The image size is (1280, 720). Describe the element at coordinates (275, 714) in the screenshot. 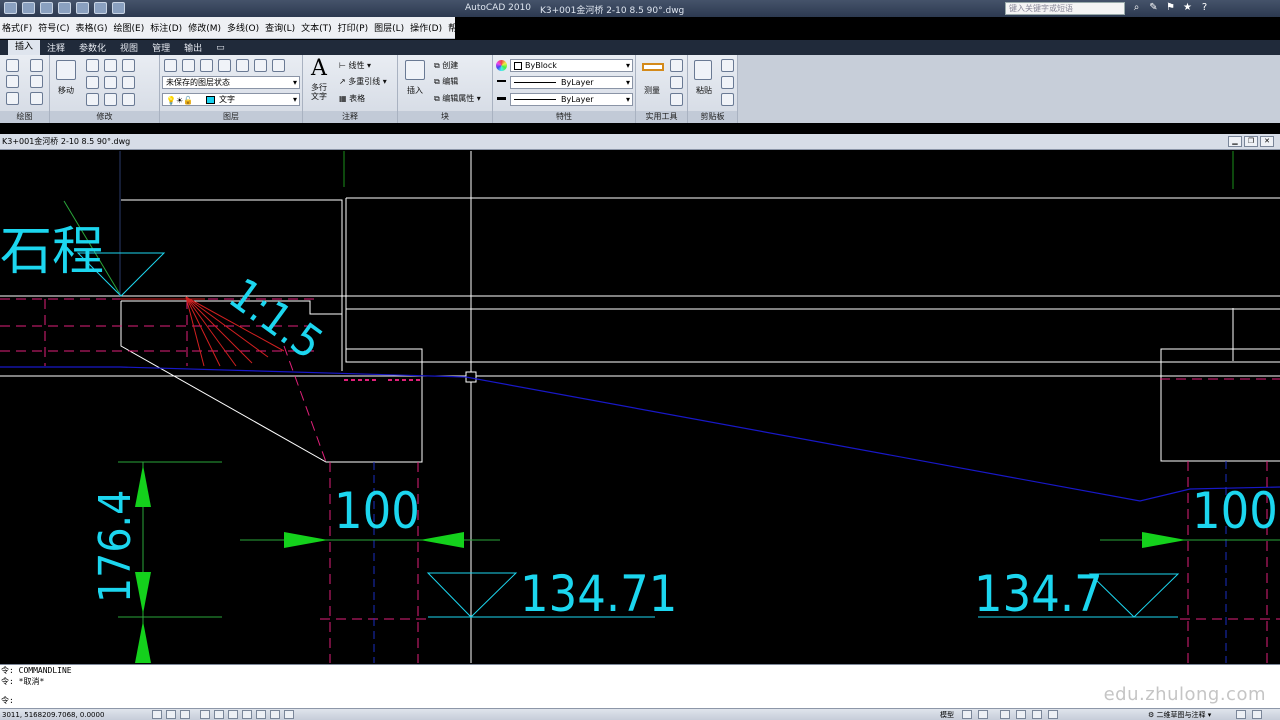

I see `lwt-toggle` at that location.